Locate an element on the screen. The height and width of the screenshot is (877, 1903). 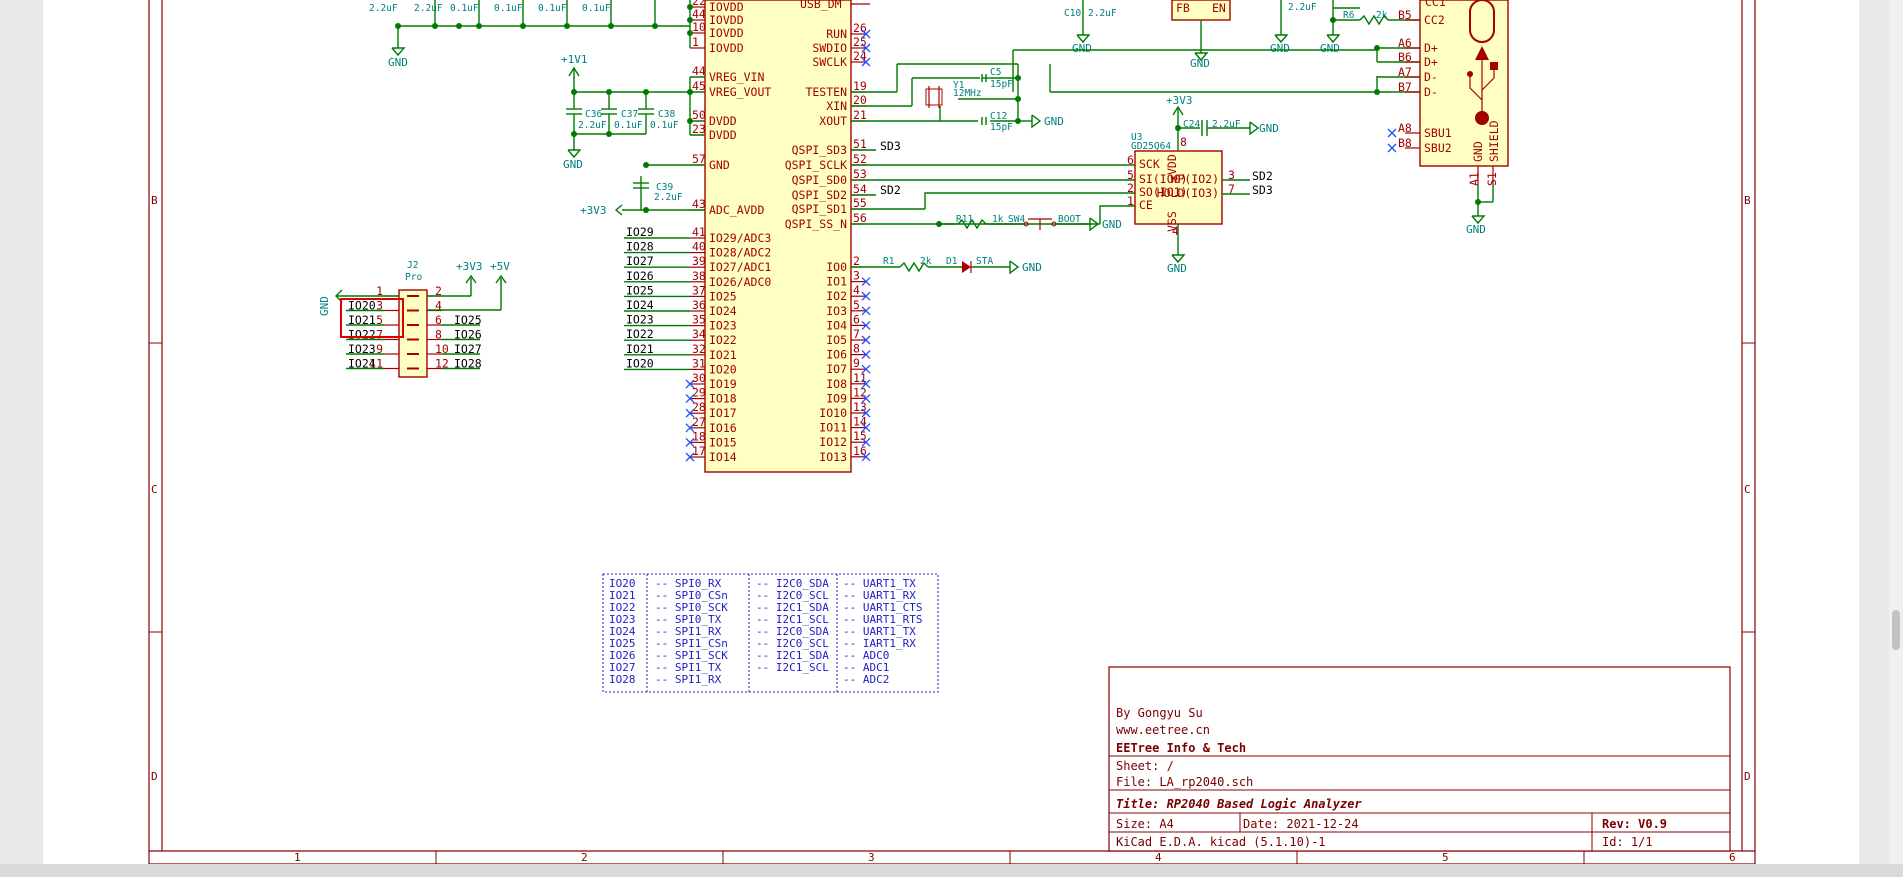
c38-ref: C38 is located at coordinates (666, 114).